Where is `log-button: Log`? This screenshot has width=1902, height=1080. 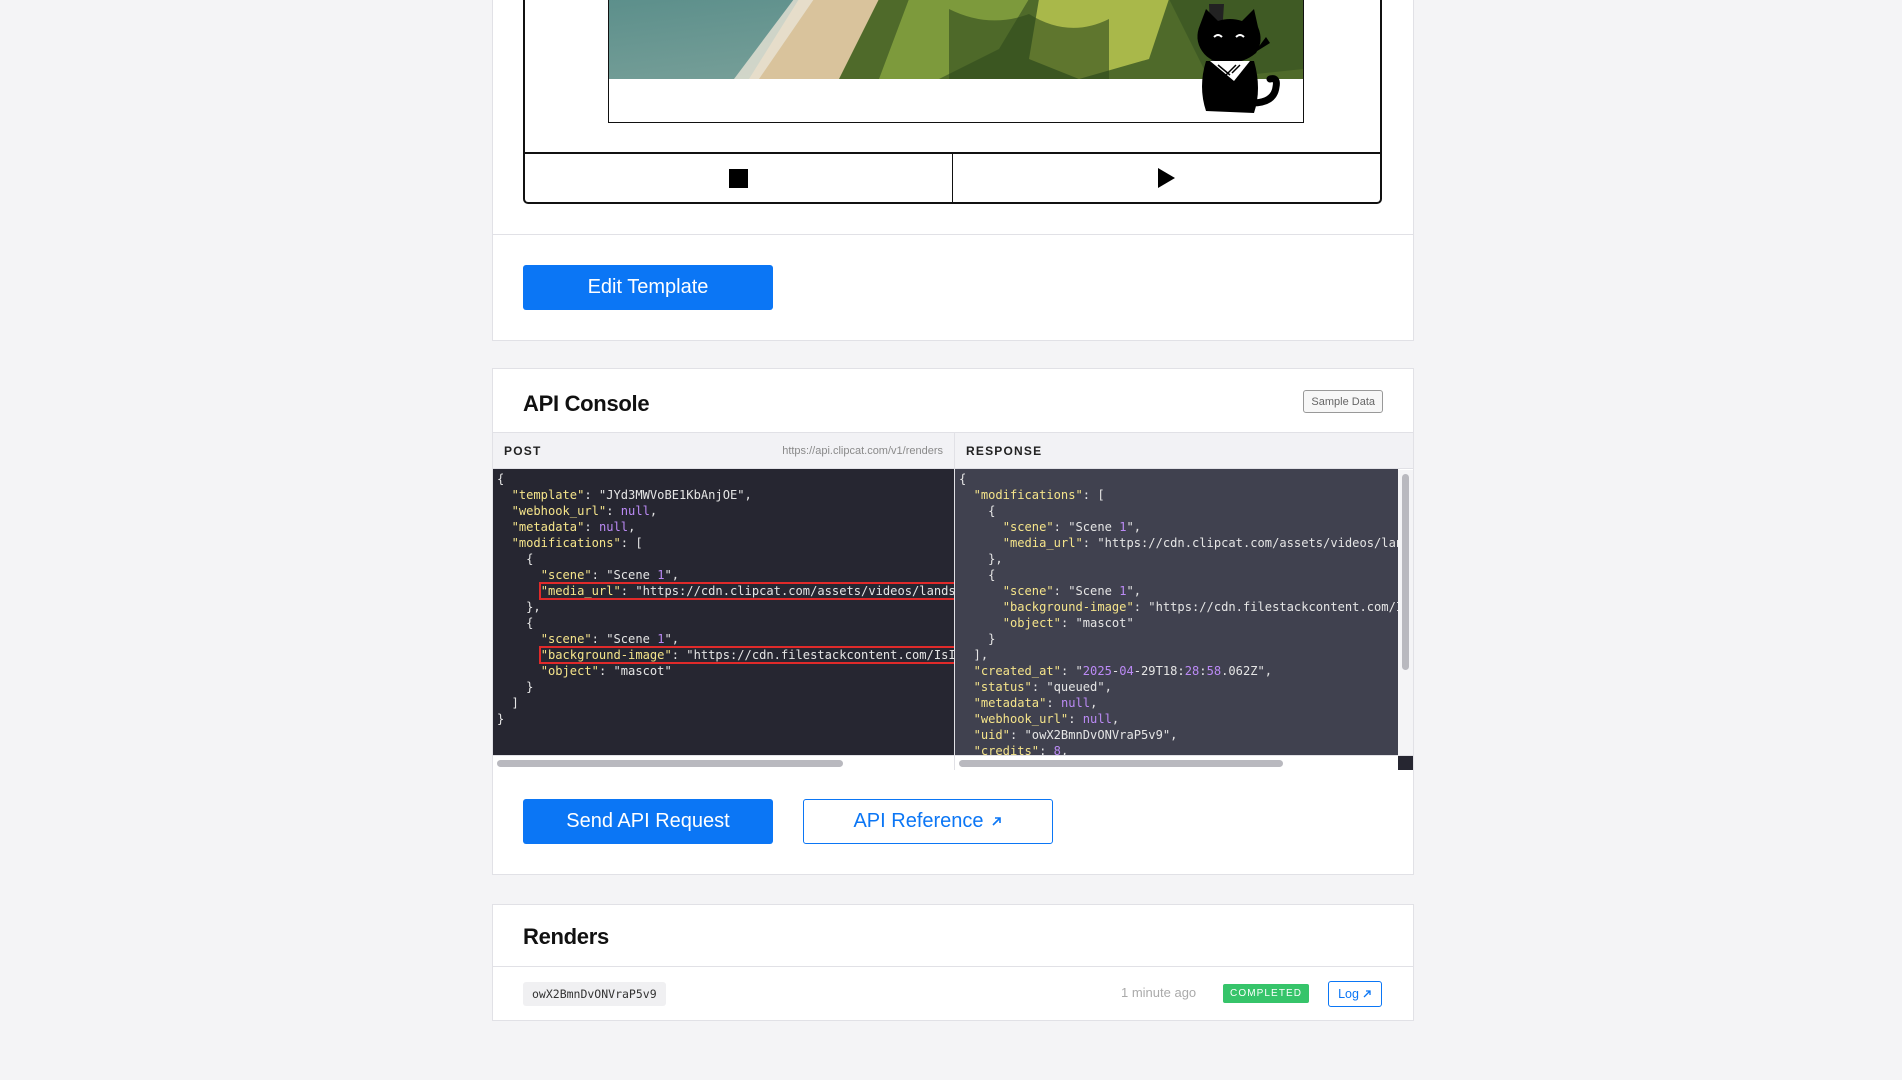 log-button: Log is located at coordinates (1355, 994).